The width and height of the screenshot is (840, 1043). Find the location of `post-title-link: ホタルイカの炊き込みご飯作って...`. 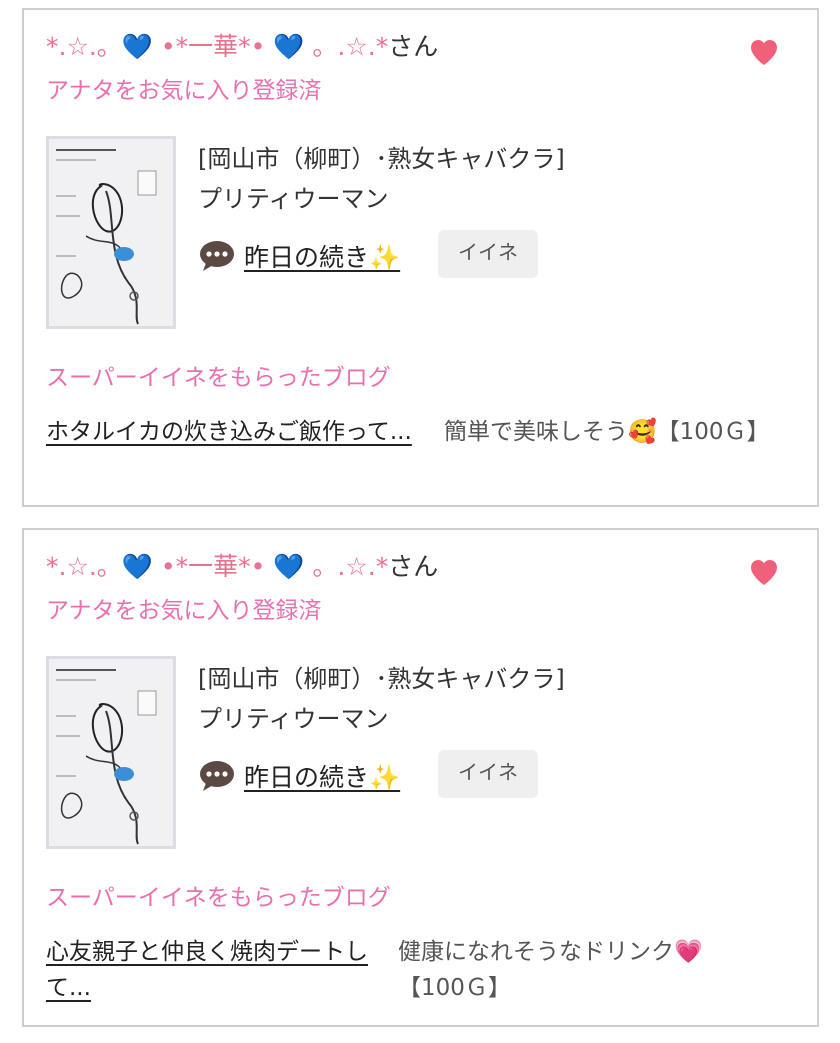

post-title-link: ホタルイカの炊き込みご飯作って... is located at coordinates (231, 432).